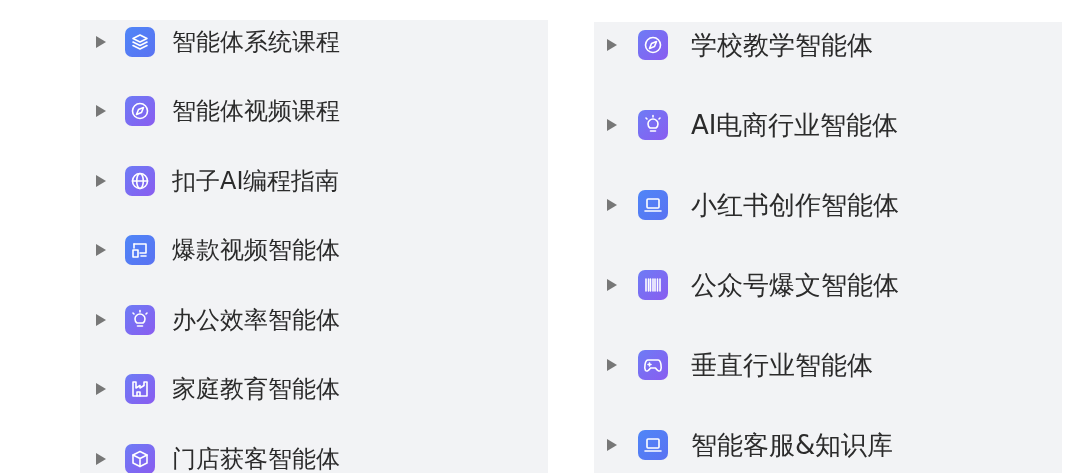 Image resolution: width=1080 pixels, height=473 pixels. What do you see at coordinates (256, 319) in the screenshot?
I see `list-item-label: 办公效率智能体` at bounding box center [256, 319].